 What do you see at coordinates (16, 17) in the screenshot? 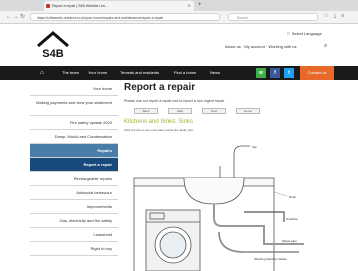
I see `forward-icon: →` at bounding box center [16, 17].